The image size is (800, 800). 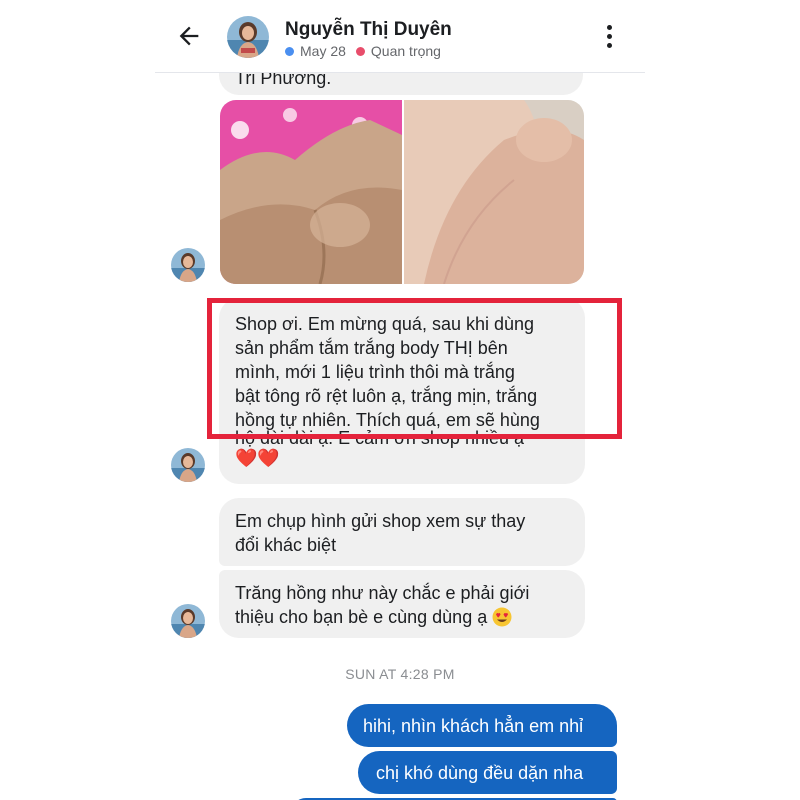 What do you see at coordinates (189, 36) in the screenshot?
I see `back-arrow-icon` at bounding box center [189, 36].